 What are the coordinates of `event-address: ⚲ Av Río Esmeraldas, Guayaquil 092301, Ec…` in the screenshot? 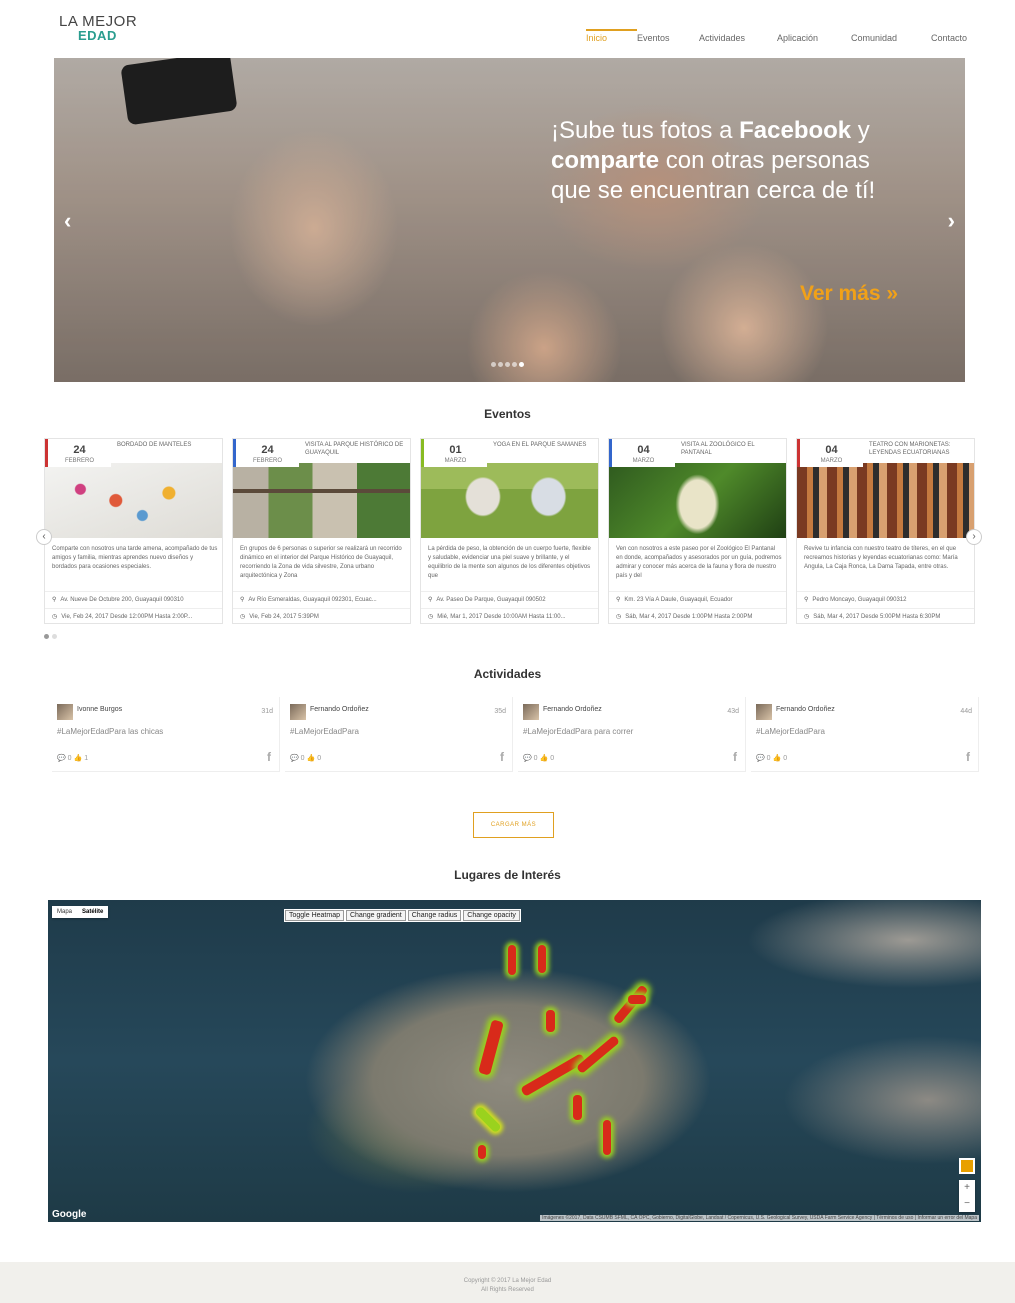 It's located at (321, 599).